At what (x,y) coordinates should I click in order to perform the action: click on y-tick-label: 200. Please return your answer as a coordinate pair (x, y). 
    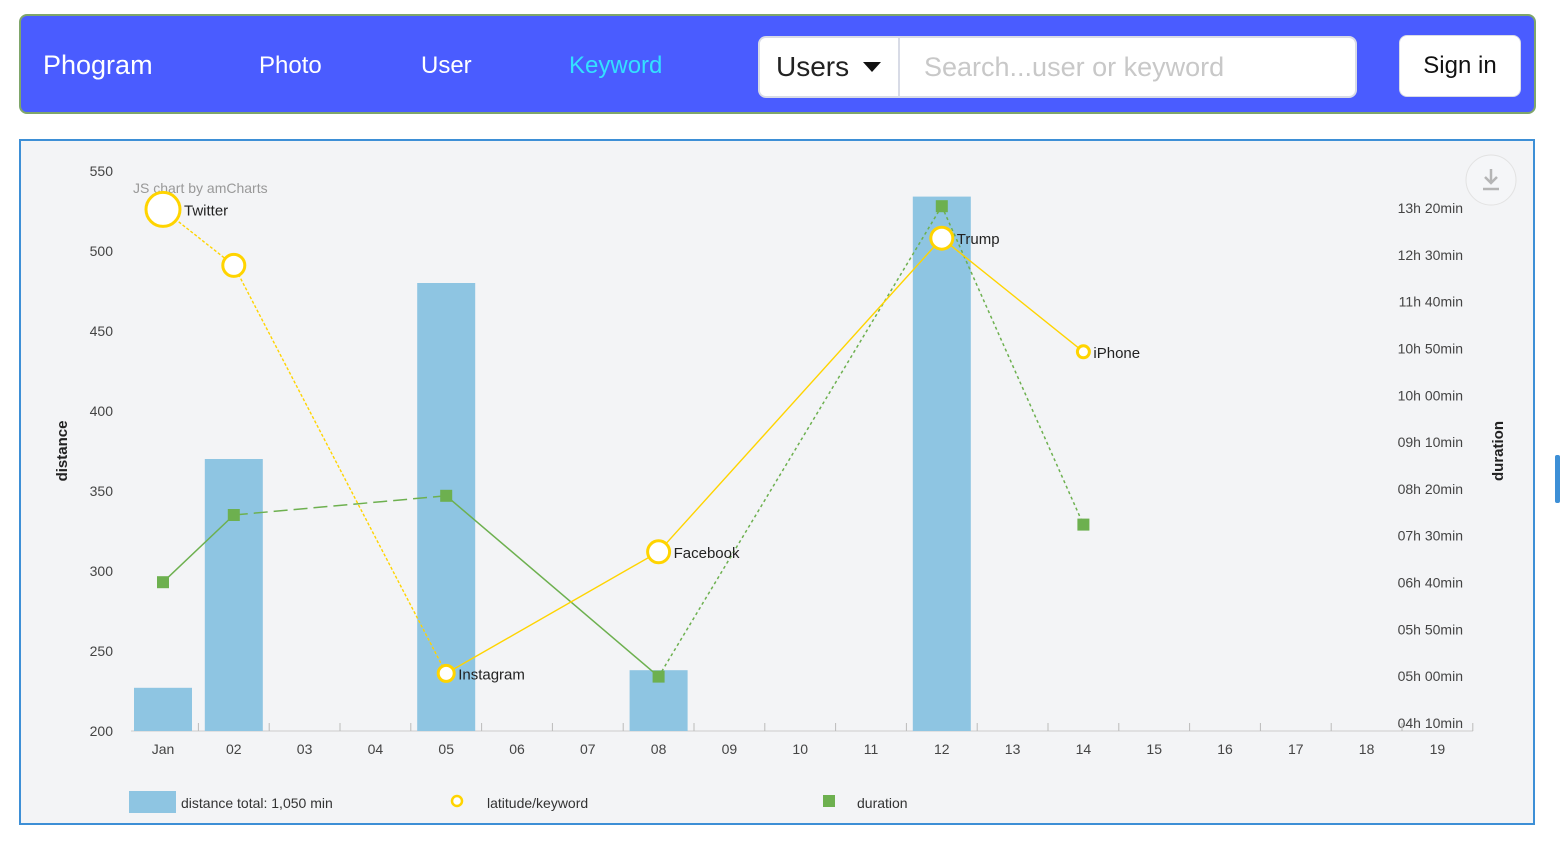
    Looking at the image, I should click on (102, 731).